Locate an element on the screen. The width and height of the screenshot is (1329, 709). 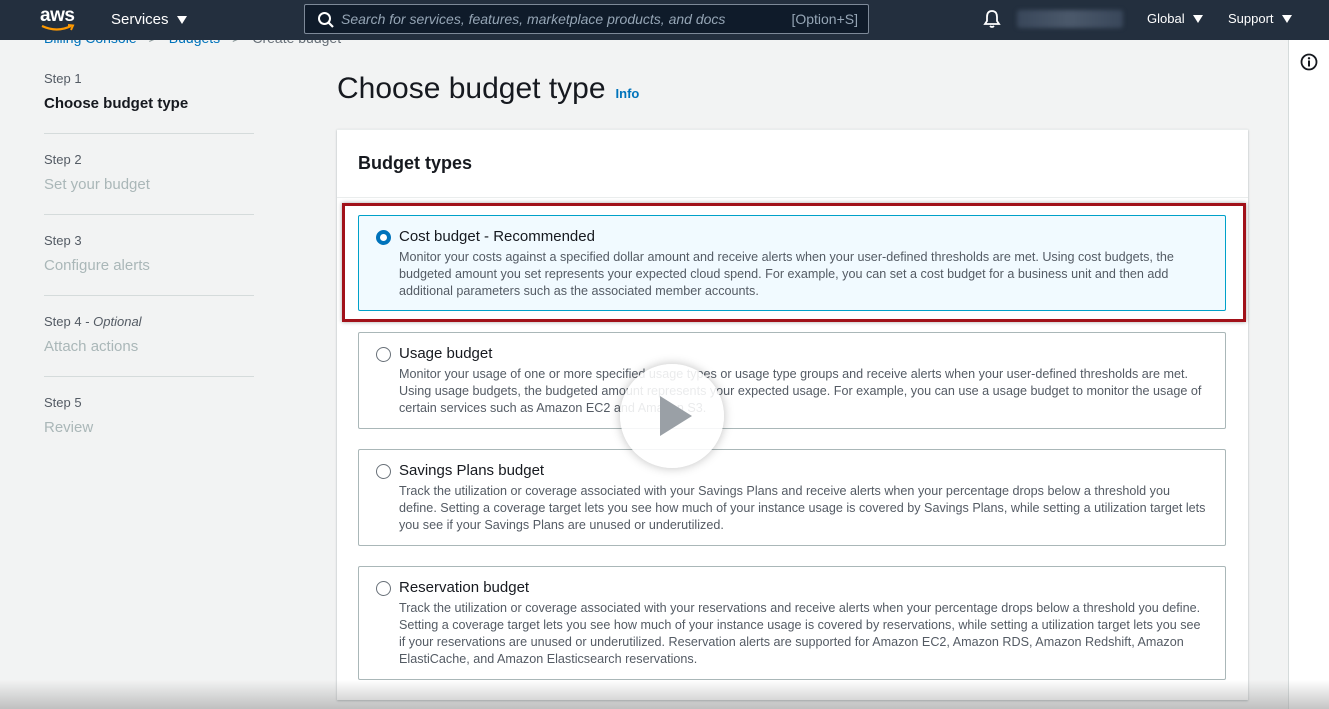
step-title: Set your budget is located at coordinates (97, 184).